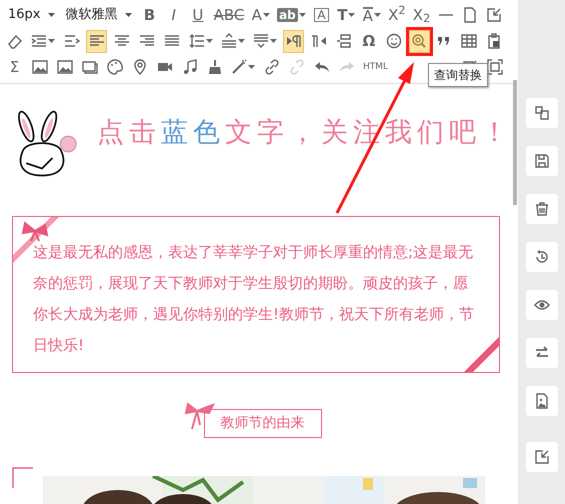  I want to click on left-to-right-icon, so click(294, 41).